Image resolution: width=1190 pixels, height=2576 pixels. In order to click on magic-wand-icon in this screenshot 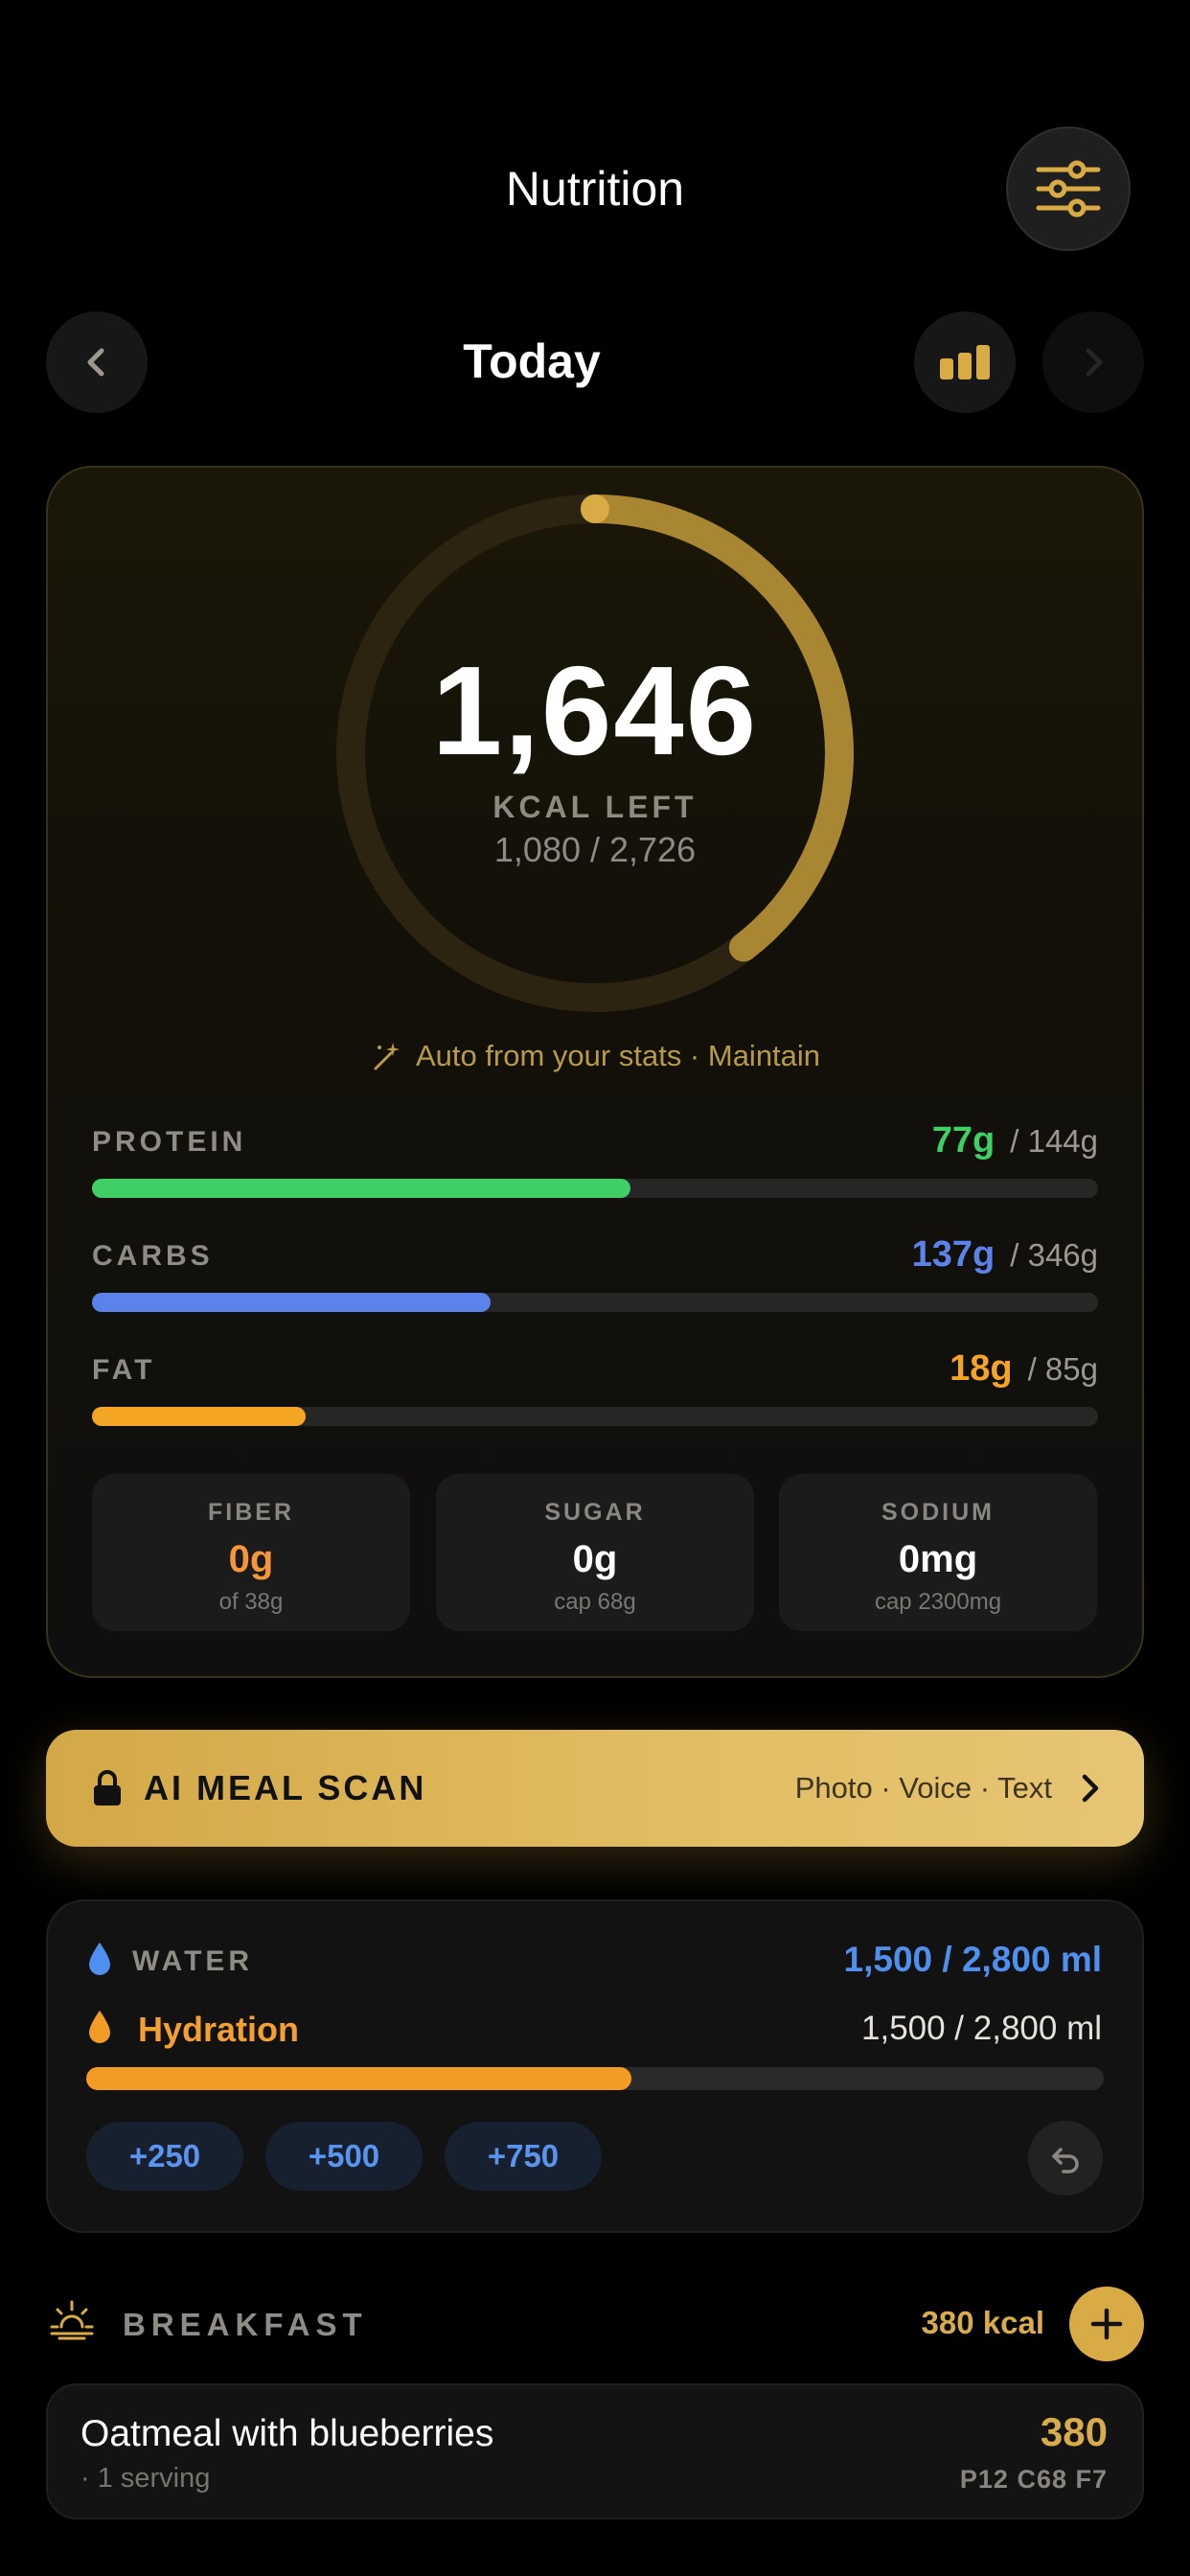, I will do `click(387, 1056)`.